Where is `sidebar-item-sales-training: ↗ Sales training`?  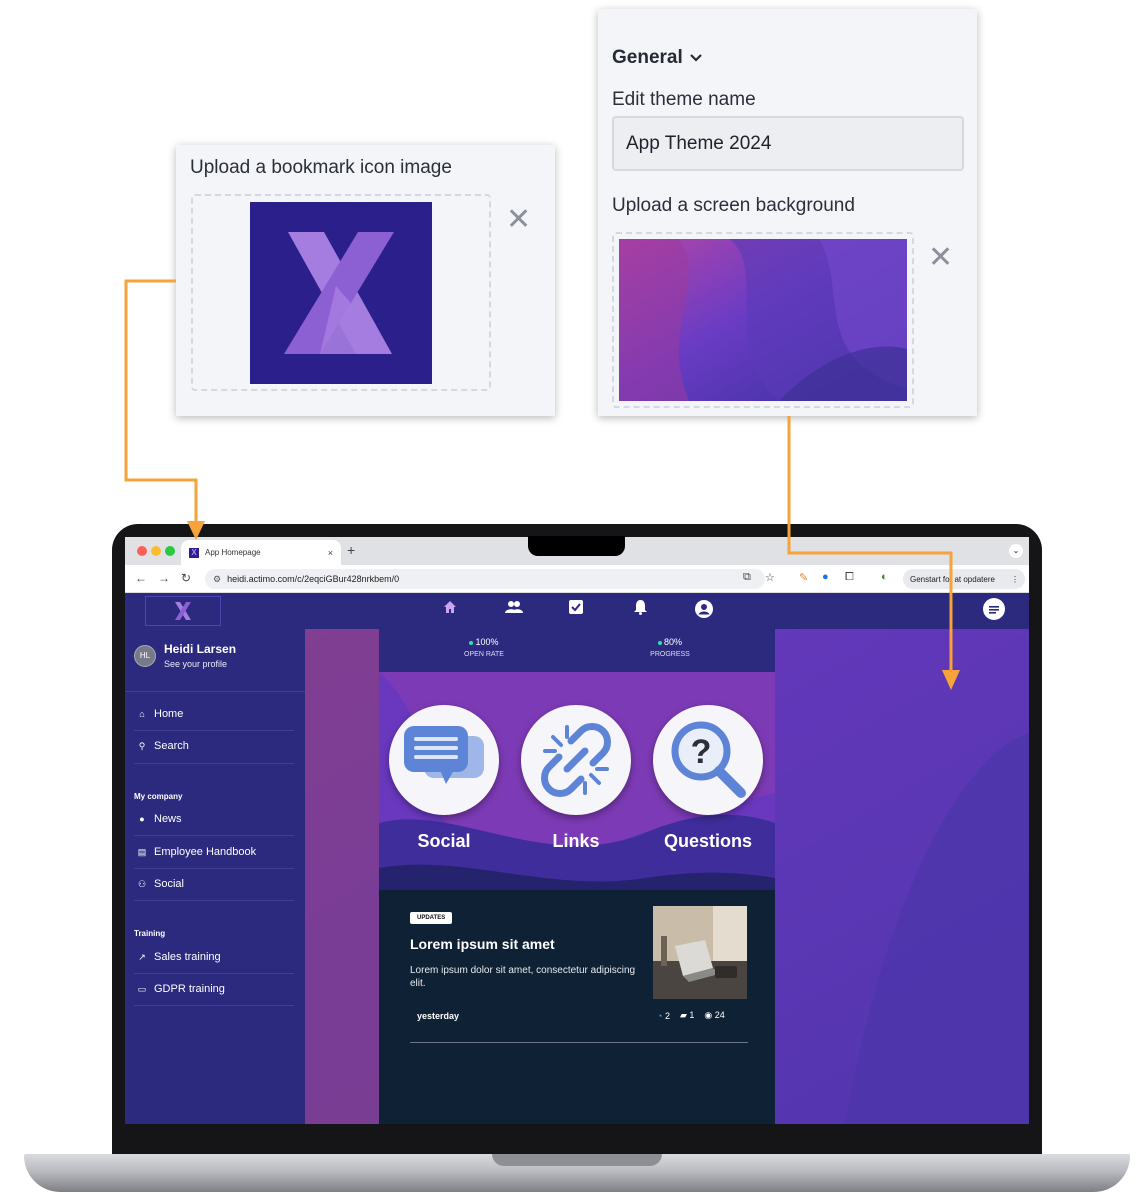
sidebar-item-sales-training: ↗ Sales training is located at coordinates (215, 957).